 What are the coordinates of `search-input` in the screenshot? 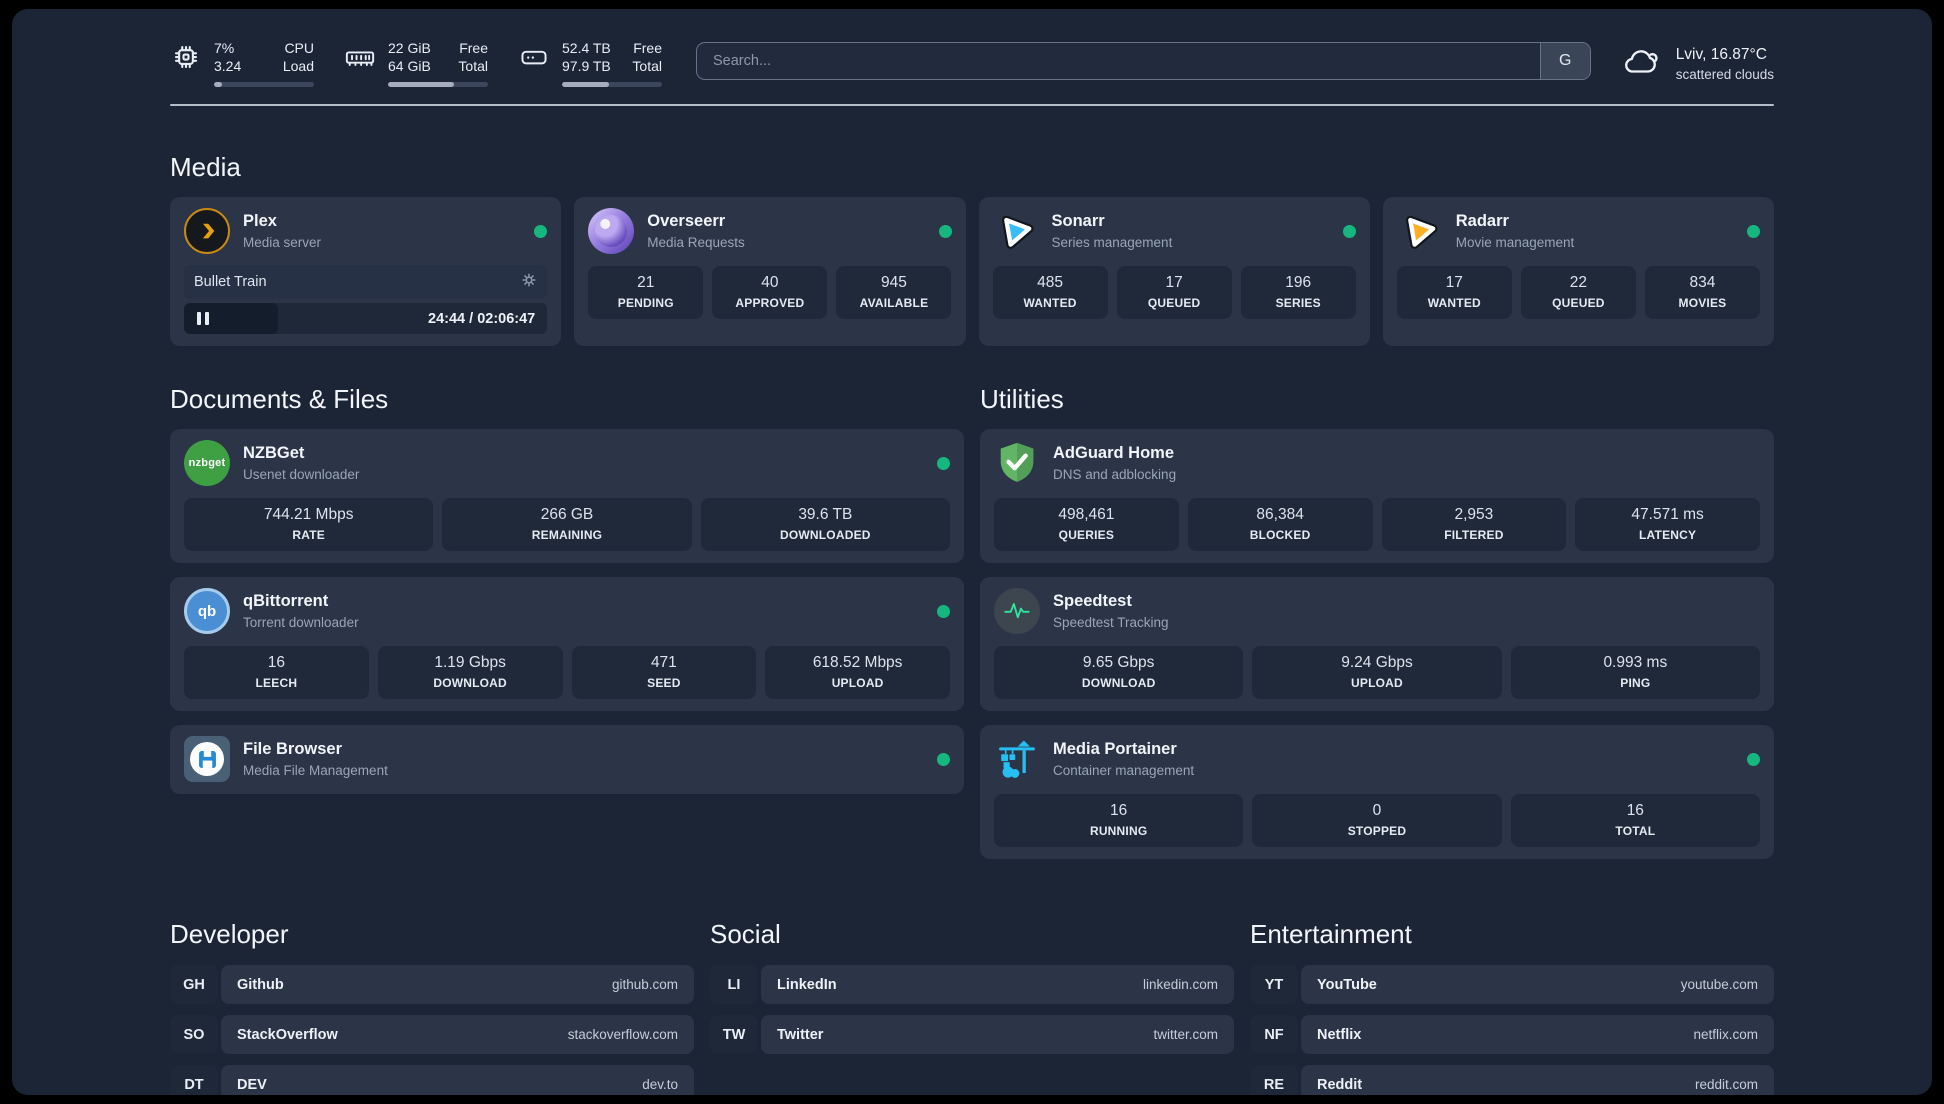 It's located at (1118, 61).